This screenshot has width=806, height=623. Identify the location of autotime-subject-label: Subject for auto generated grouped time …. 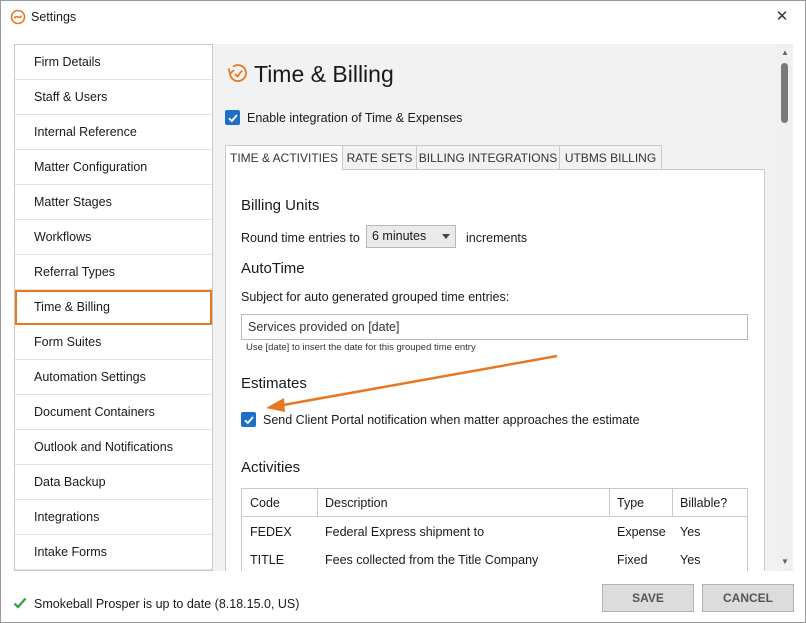
(375, 297).